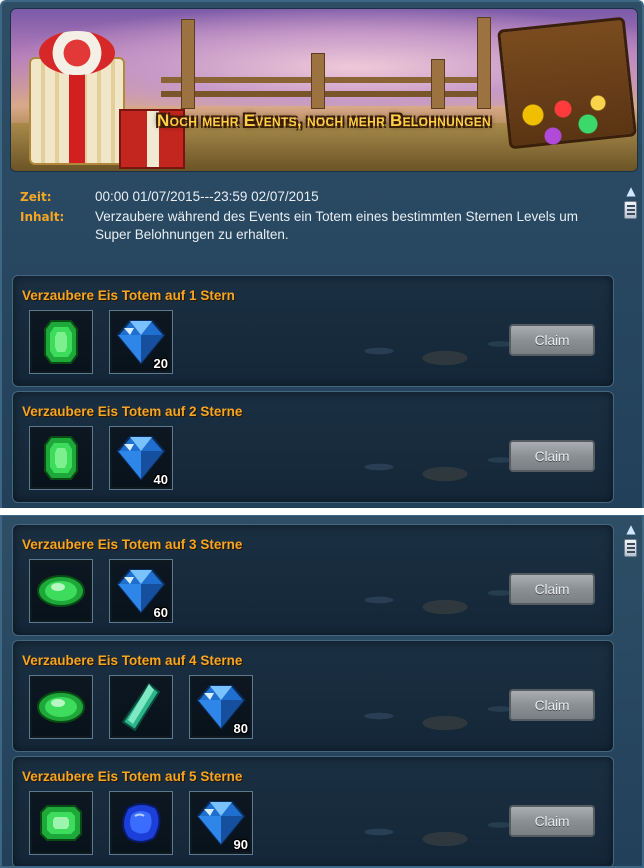  I want to click on task-title: Verzaubere Eis Totem auf 2 Sterne, so click(132, 411).